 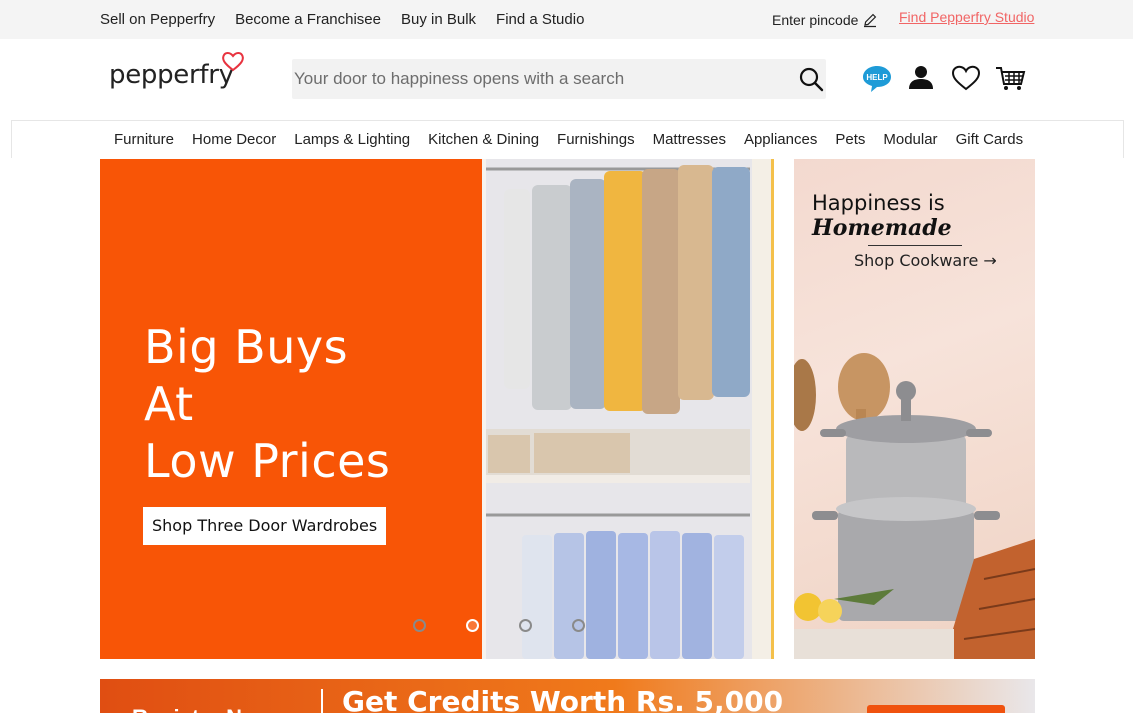 What do you see at coordinates (815, 20) in the screenshot?
I see `pincode-label: Enter pincode` at bounding box center [815, 20].